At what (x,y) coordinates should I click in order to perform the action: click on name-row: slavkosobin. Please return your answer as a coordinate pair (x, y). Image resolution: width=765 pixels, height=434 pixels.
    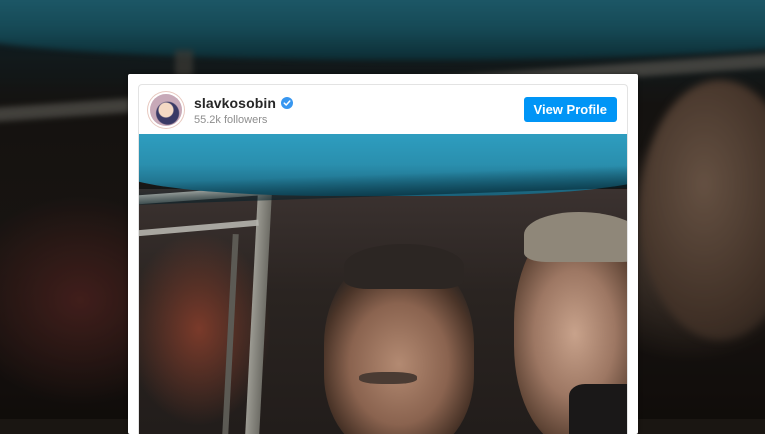
    Looking at the image, I should click on (244, 103).